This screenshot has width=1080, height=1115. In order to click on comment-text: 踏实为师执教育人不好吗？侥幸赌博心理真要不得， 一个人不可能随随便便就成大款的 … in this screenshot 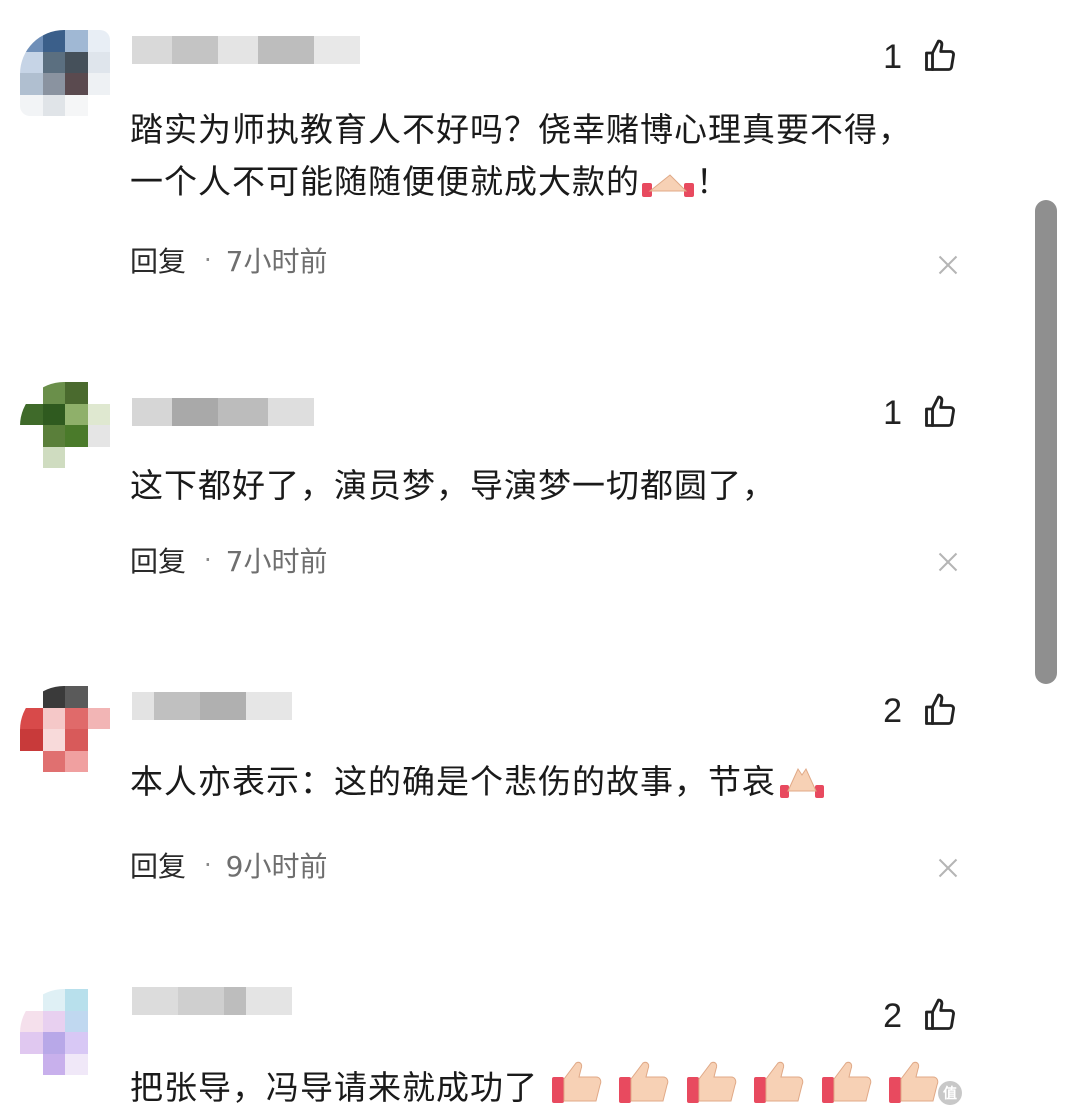, I will do `click(521, 156)`.